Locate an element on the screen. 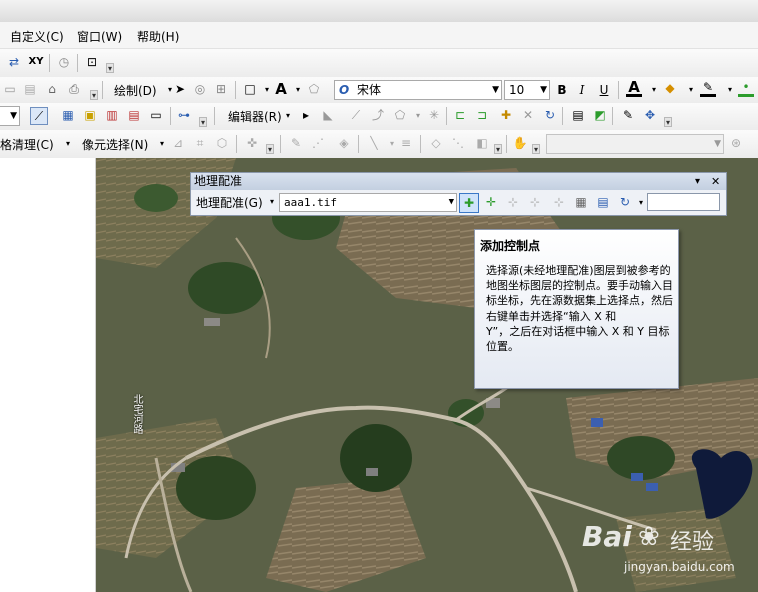 The height and width of the screenshot is (592, 758). menu-window: 窗口(W) is located at coordinates (99, 36).